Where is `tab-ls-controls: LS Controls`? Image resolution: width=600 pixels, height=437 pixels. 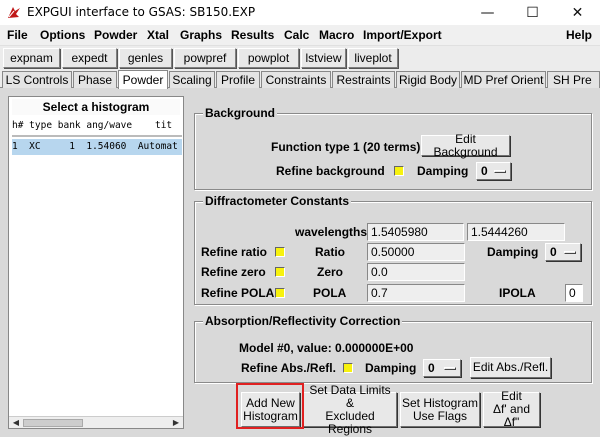 tab-ls-controls: LS Controls is located at coordinates (37, 79).